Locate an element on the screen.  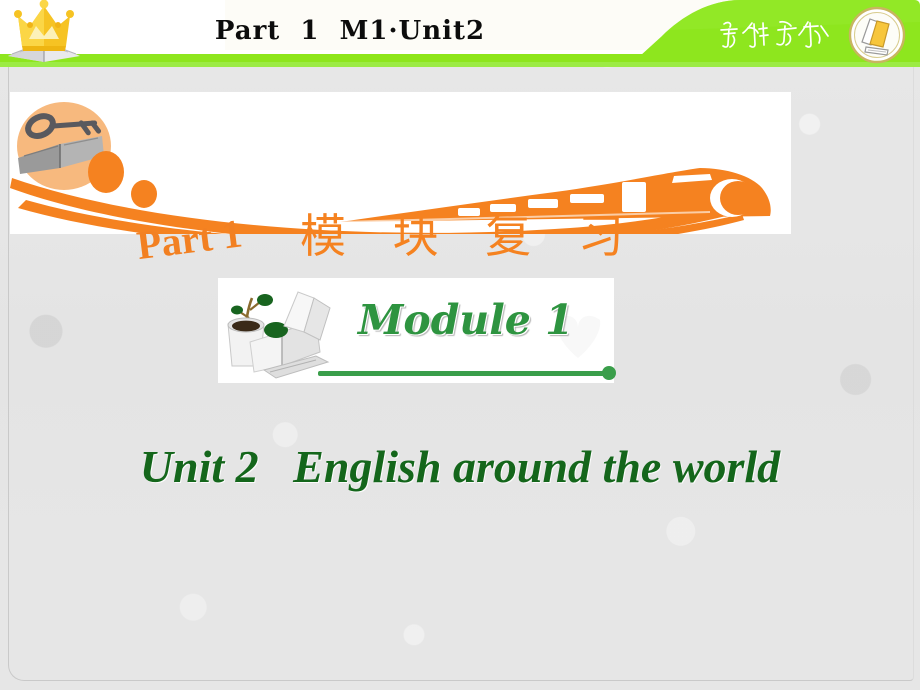
module-underline-rule is located at coordinates (462, 373).